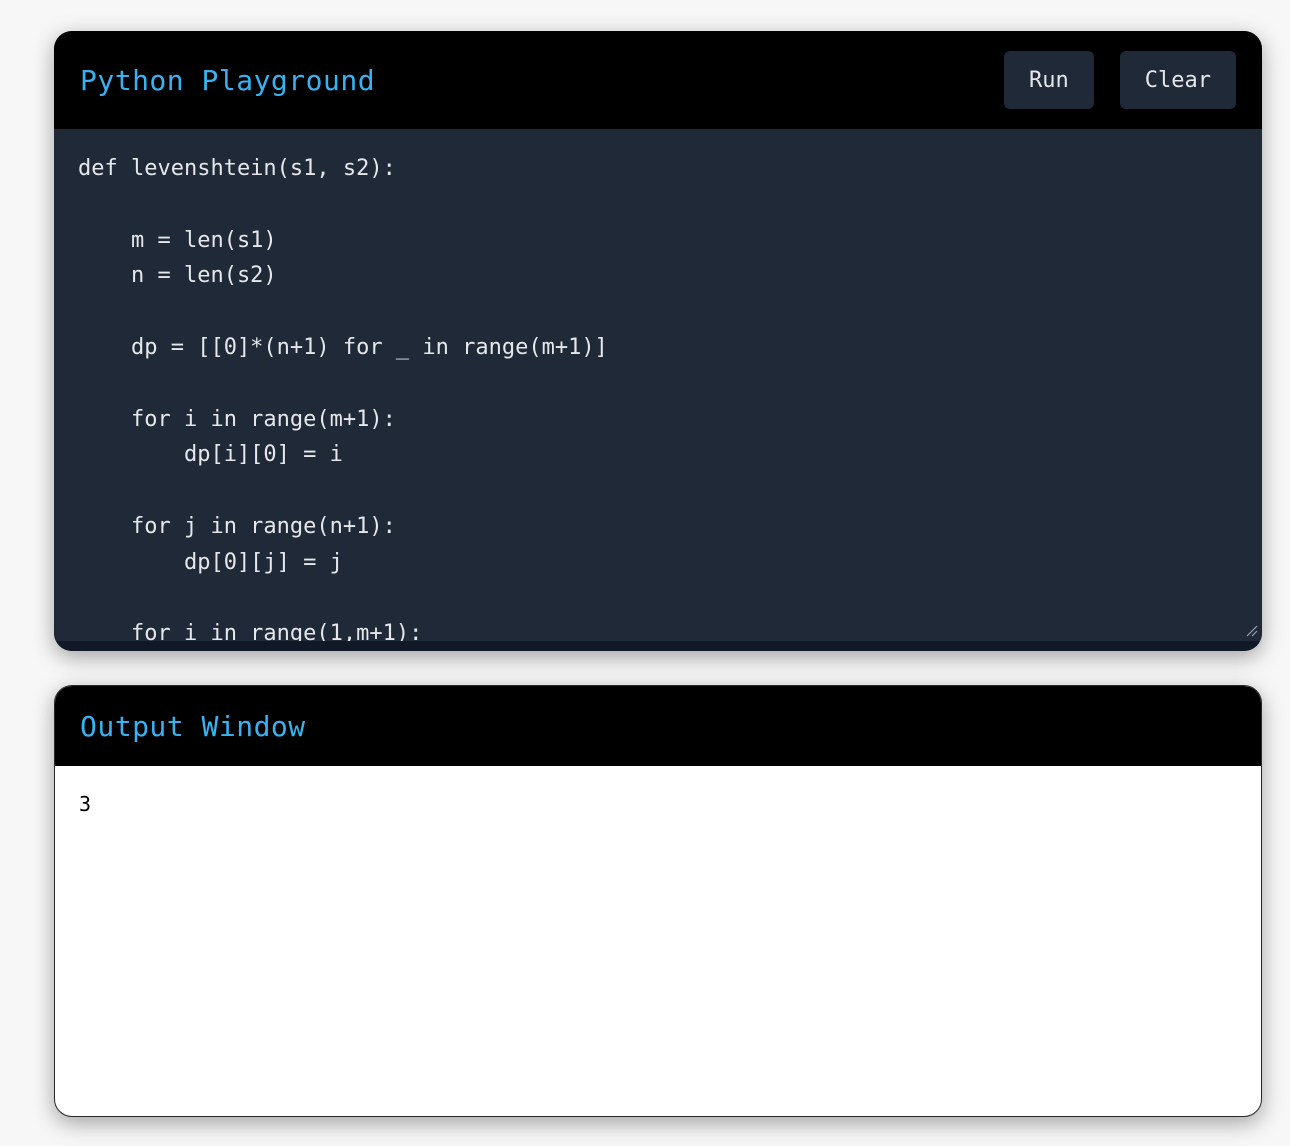  Describe the element at coordinates (658, 646) in the screenshot. I see `editor-bottom-bar` at that location.